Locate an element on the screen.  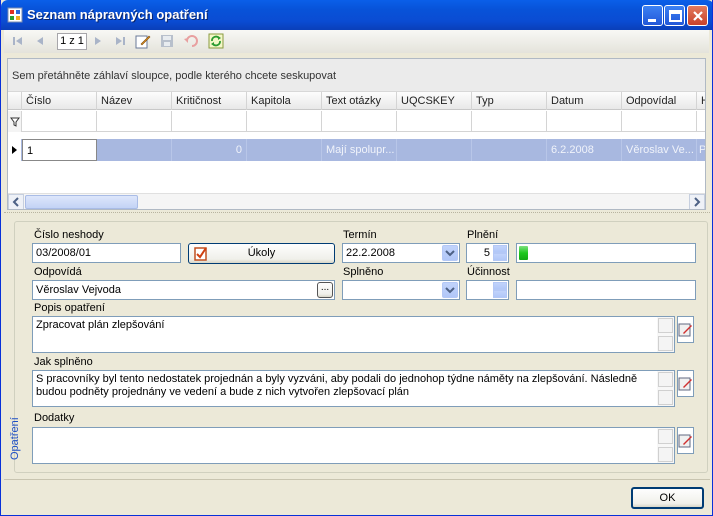
cell-cislo: 1 is located at coordinates (59, 150).